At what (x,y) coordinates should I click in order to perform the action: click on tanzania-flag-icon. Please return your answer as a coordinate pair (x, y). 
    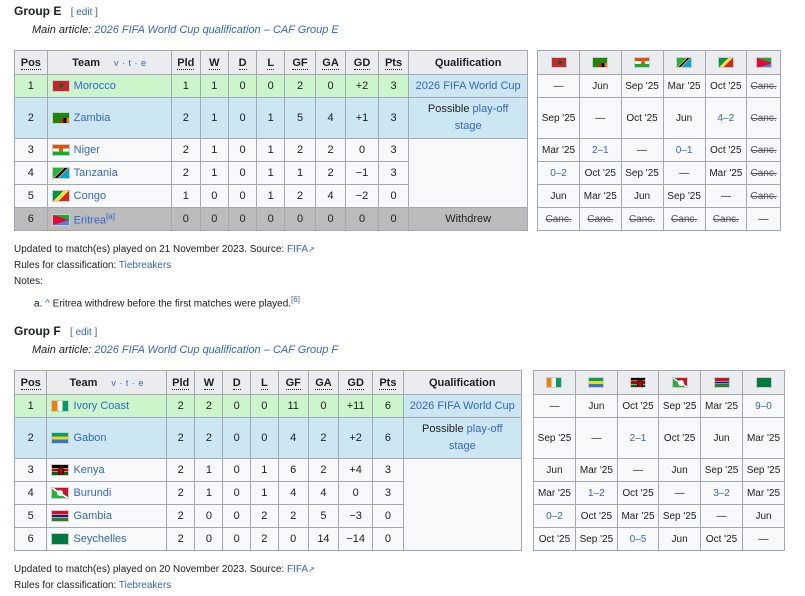
    Looking at the image, I should click on (684, 62).